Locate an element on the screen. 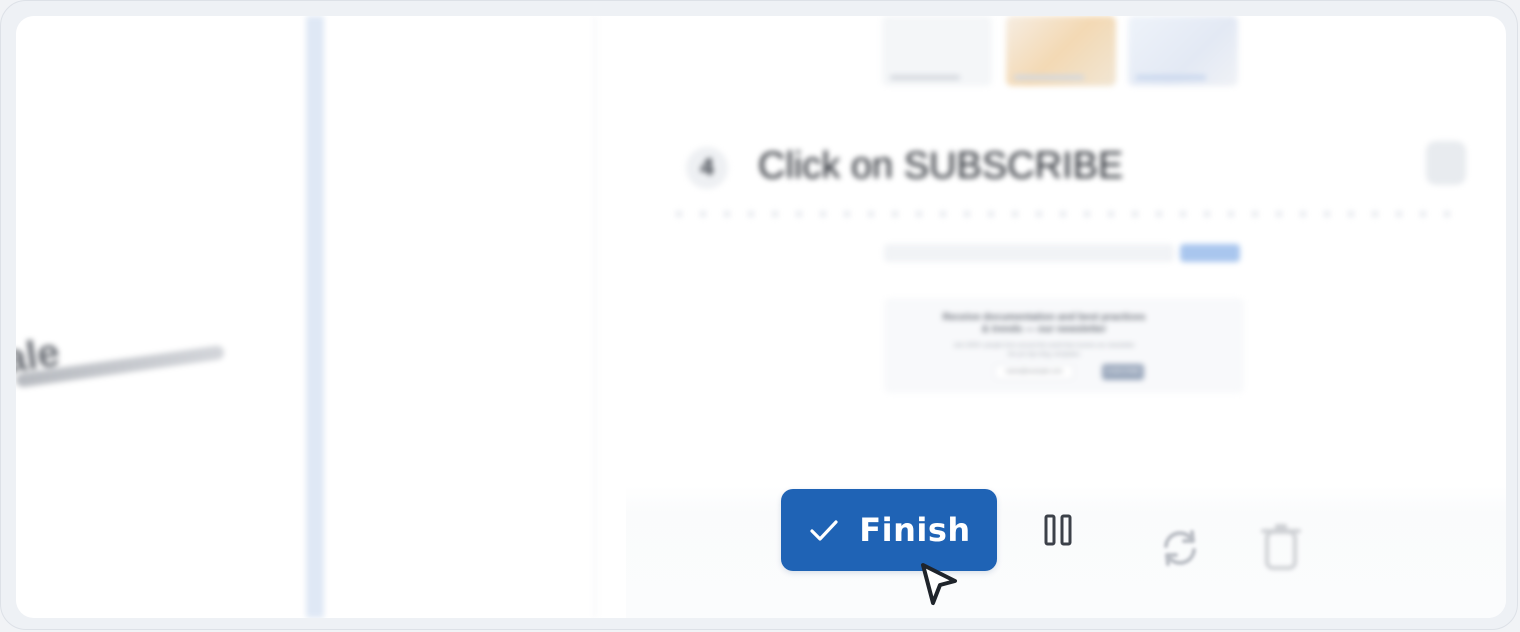  finish-button: Finish is located at coordinates (889, 530).